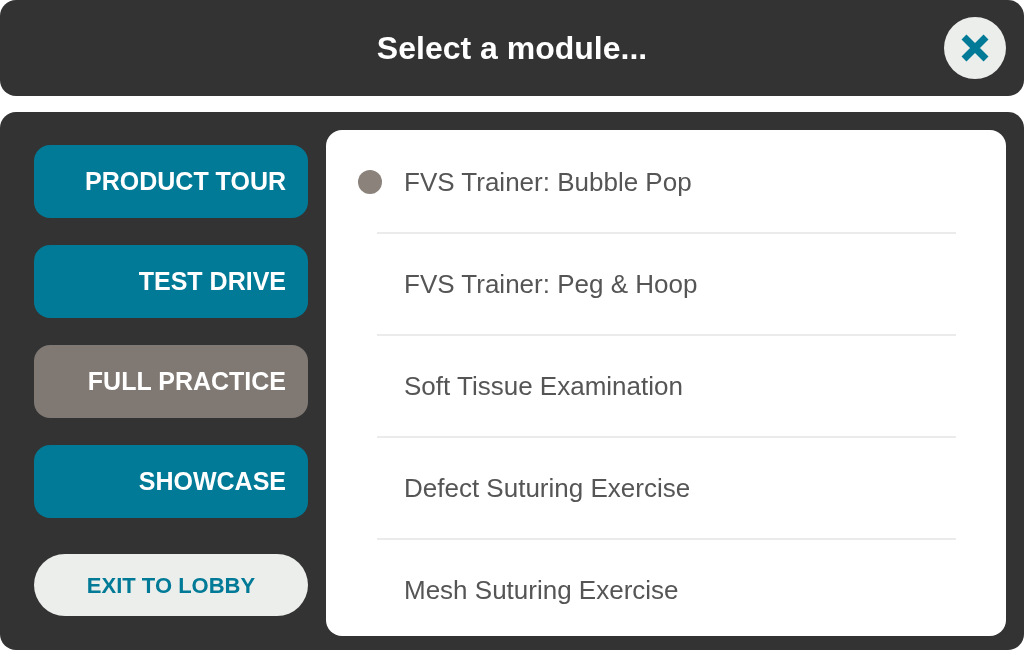  What do you see at coordinates (666, 284) in the screenshot?
I see `module-item: FVS Trainer: Peg & Hoop` at bounding box center [666, 284].